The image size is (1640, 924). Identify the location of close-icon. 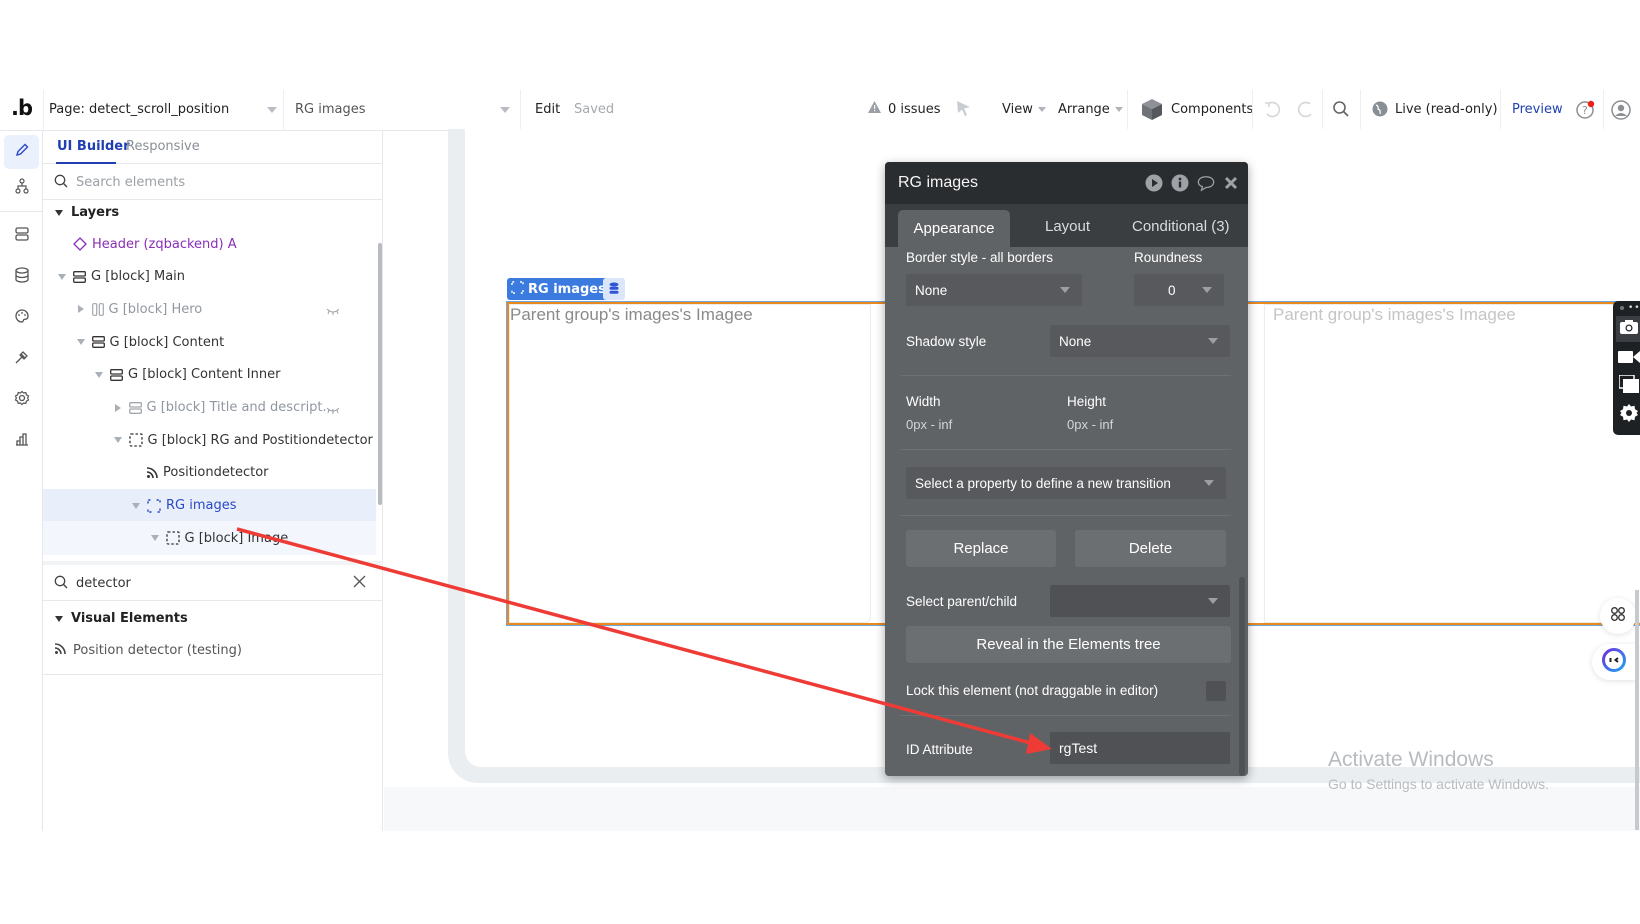
(1231, 183).